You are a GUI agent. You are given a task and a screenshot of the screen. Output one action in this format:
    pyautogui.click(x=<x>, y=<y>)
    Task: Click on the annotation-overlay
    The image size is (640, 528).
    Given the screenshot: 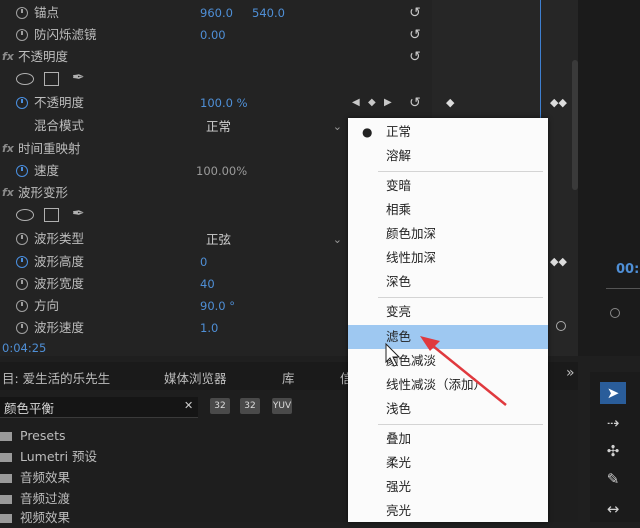 What is the action you would take?
    pyautogui.click(x=446, y=371)
    